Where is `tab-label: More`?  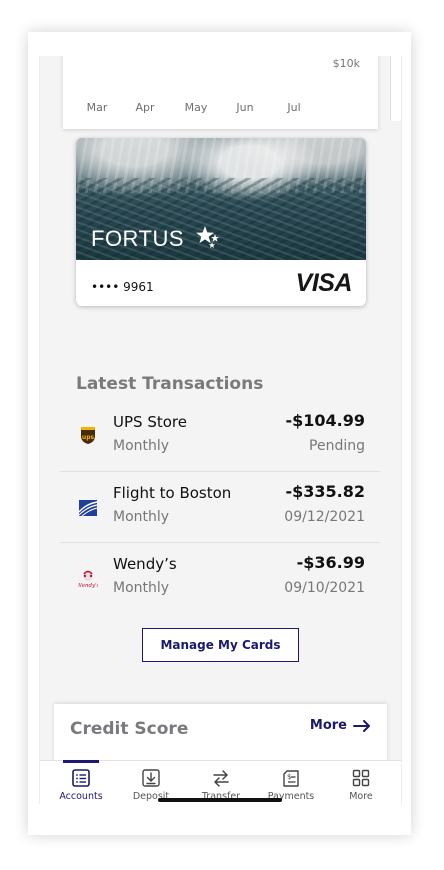 tab-label: More is located at coordinates (361, 796).